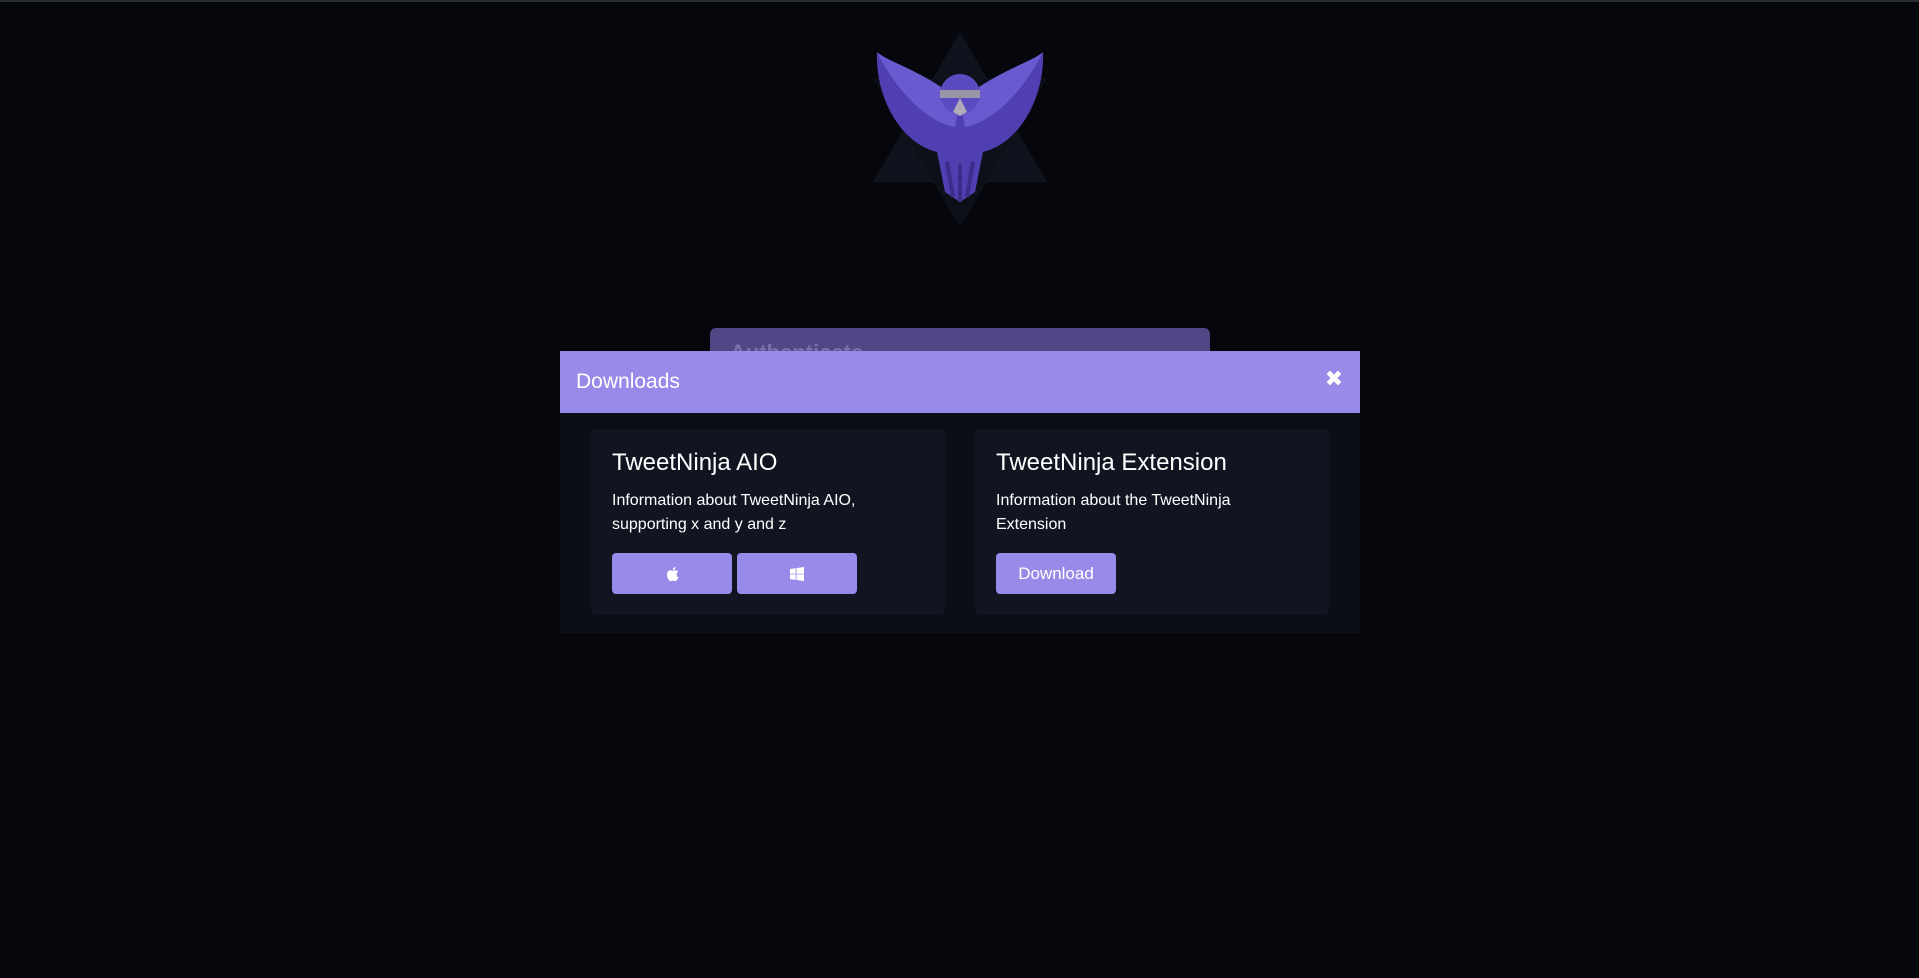 The image size is (1919, 978). Describe the element at coordinates (628, 381) in the screenshot. I see `modal-title: Downloads` at that location.